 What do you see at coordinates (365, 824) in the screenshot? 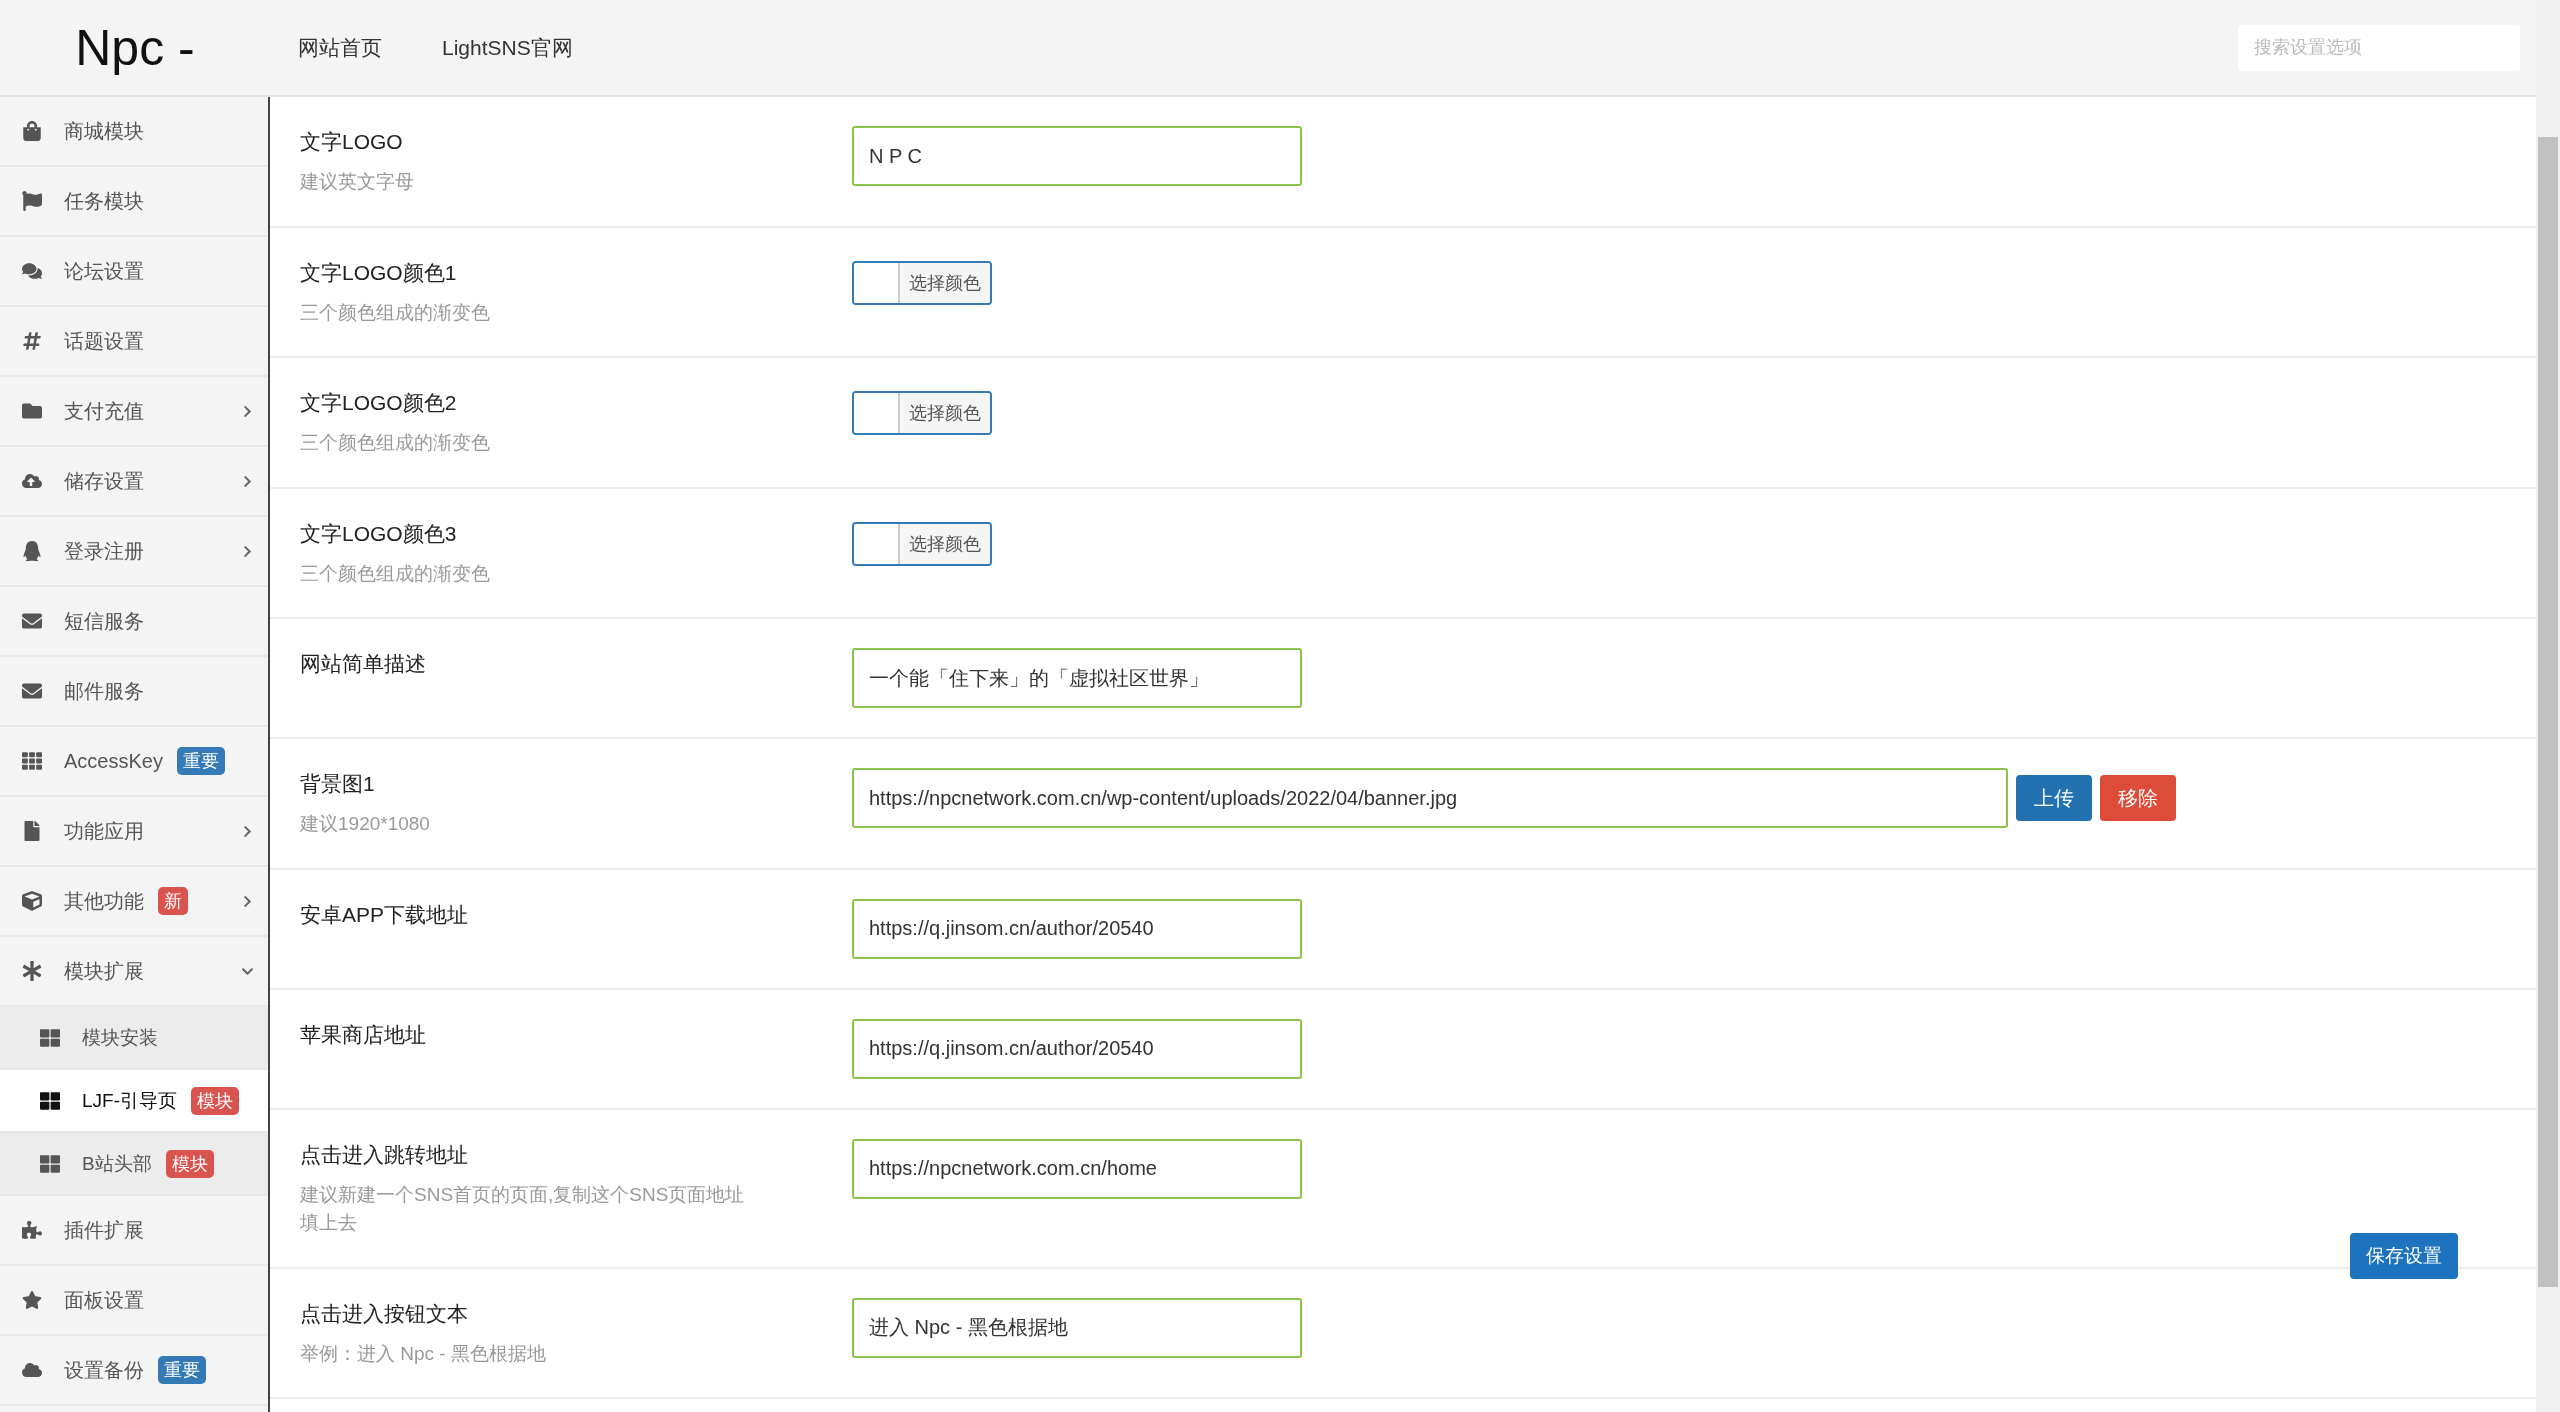
I see `setting-hint: 建议1920*1080` at bounding box center [365, 824].